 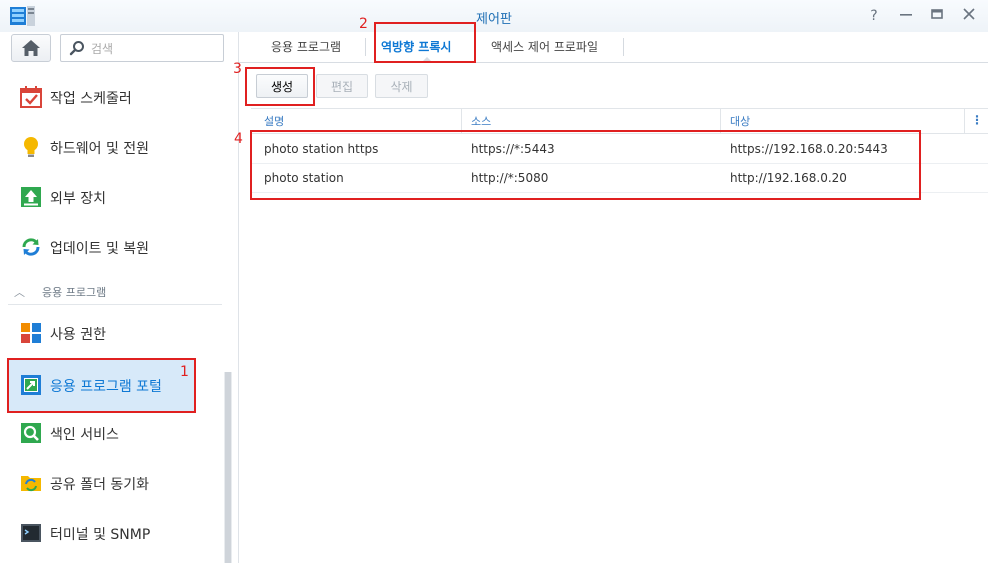 I want to click on sidebar-item-label: 하드웨어 및 전원, so click(x=100, y=149).